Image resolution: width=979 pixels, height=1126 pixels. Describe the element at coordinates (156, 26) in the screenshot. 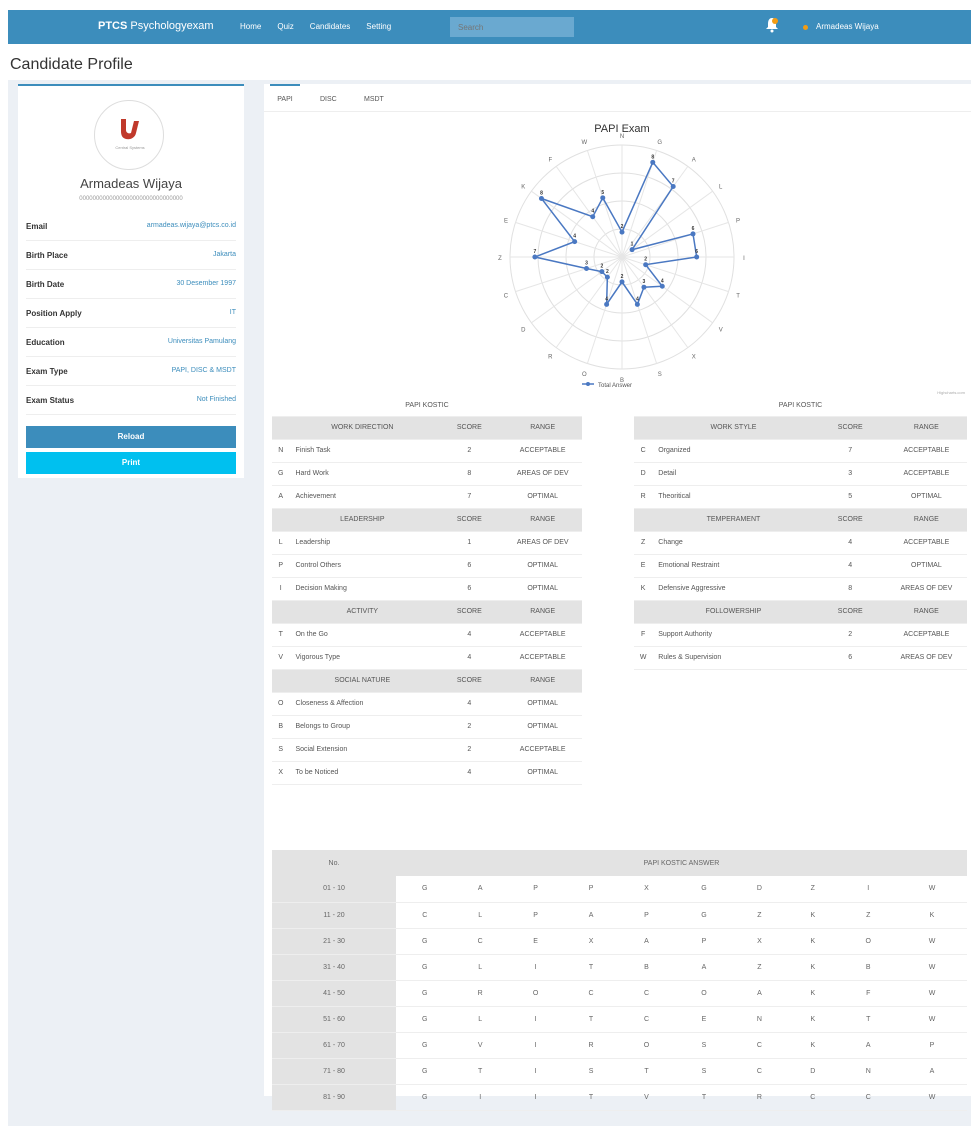

I see `brand-logo: PTCS Psychologyexam` at that location.